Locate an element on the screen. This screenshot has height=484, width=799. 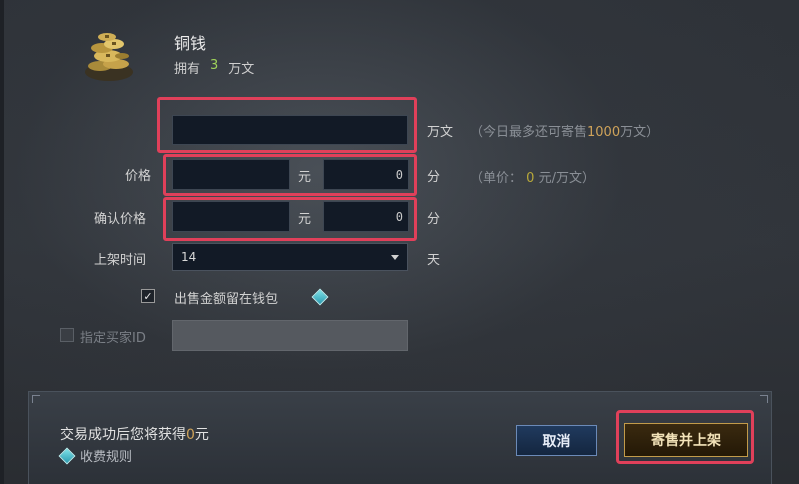
listing-time-value: 14 is located at coordinates (189, 257).